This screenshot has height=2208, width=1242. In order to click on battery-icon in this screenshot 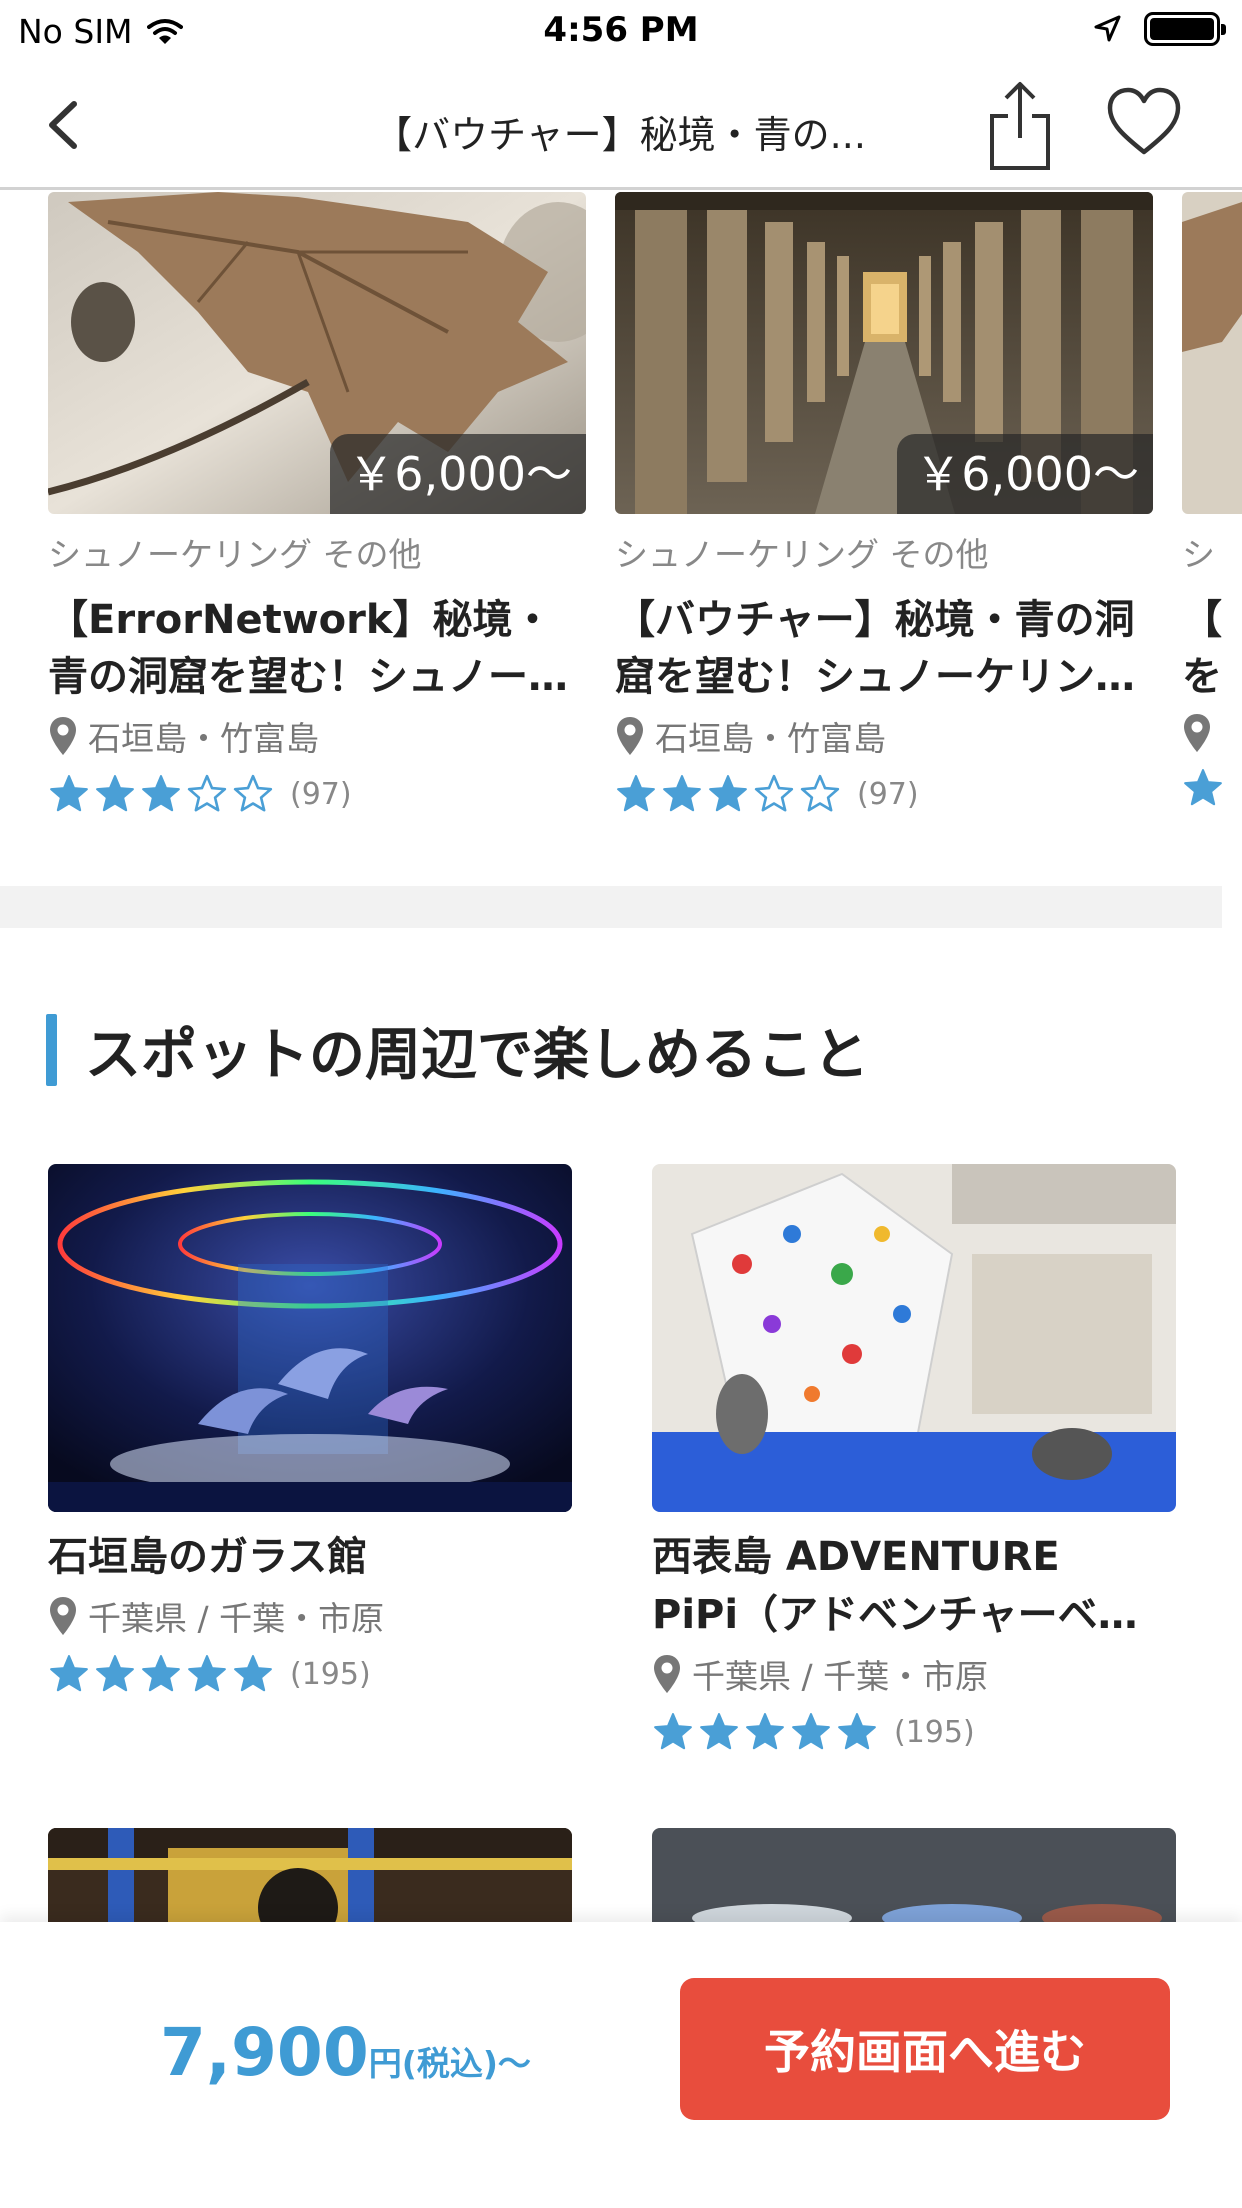, I will do `click(1185, 29)`.